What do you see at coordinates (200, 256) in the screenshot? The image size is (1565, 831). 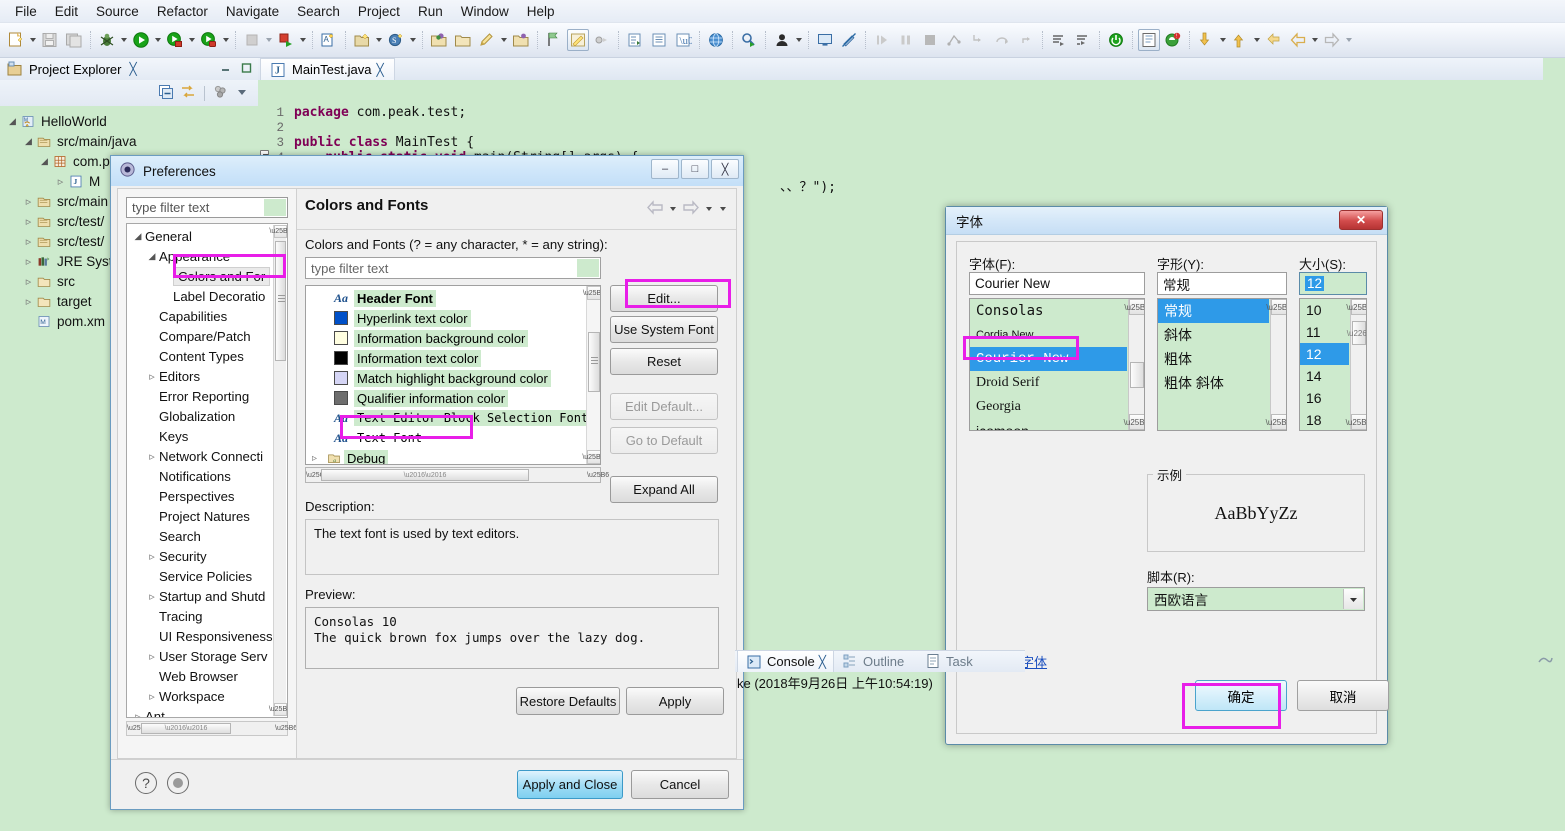 I see `preferences-tree-item: Appearance` at bounding box center [200, 256].